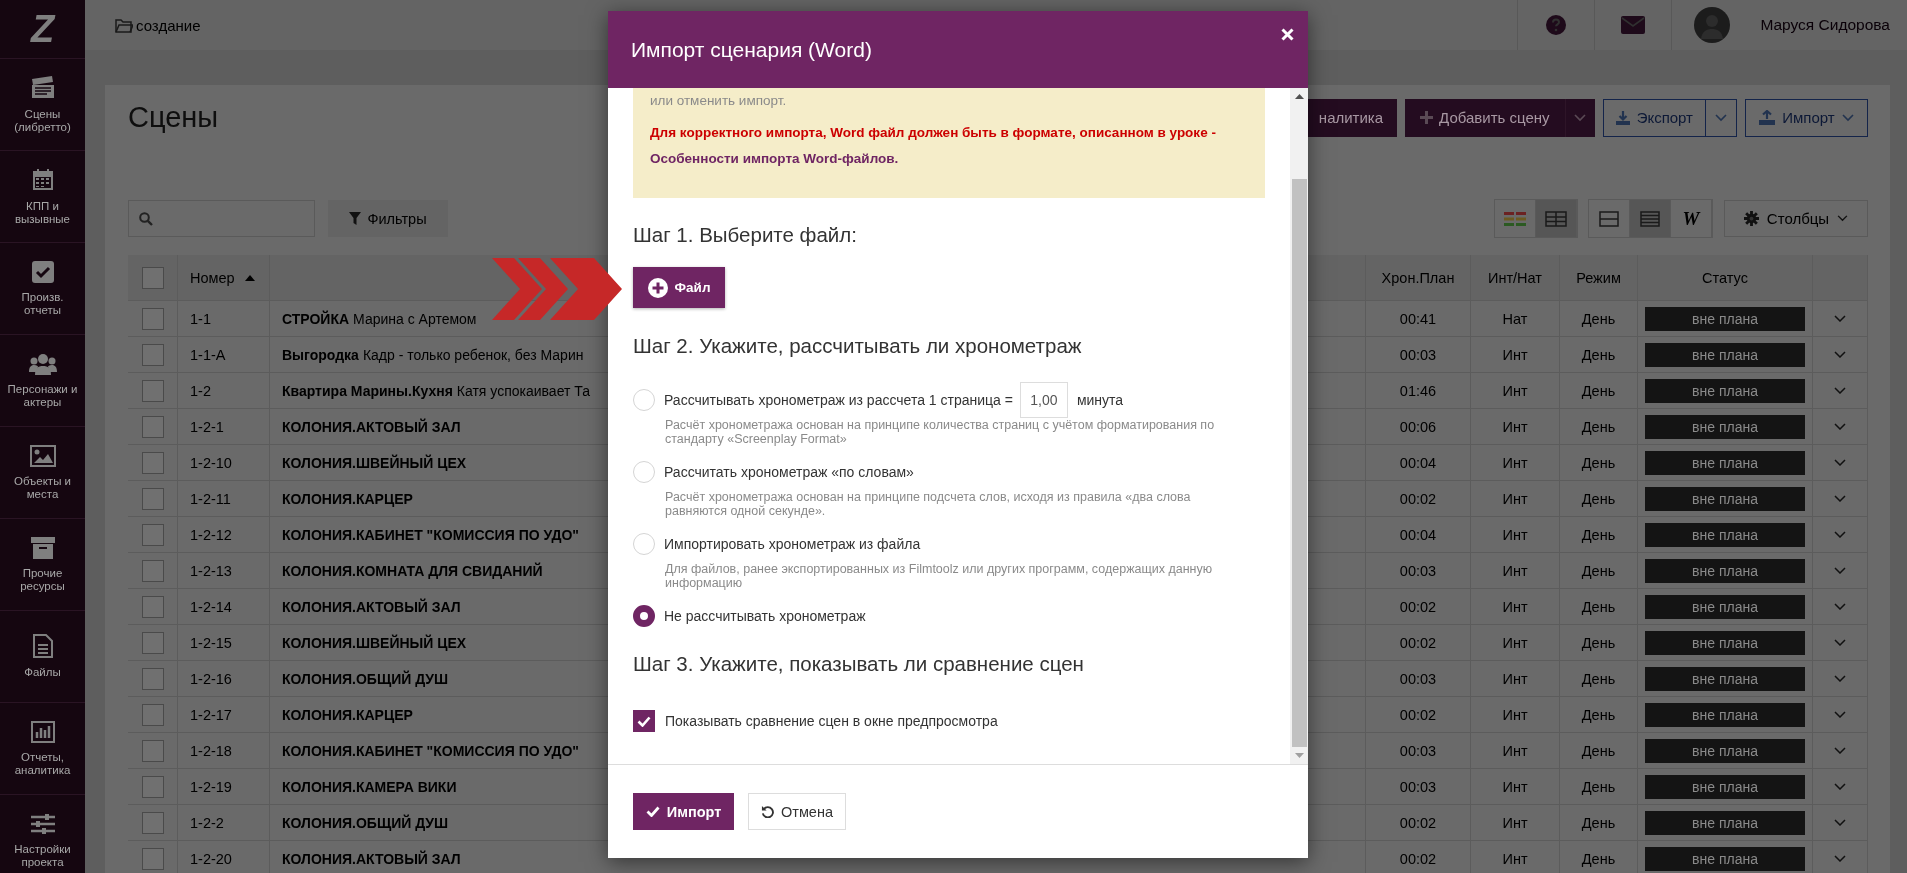 The height and width of the screenshot is (873, 1907). What do you see at coordinates (765, 616) in the screenshot?
I see `option-label: Не рассчитывать хронометраж` at bounding box center [765, 616].